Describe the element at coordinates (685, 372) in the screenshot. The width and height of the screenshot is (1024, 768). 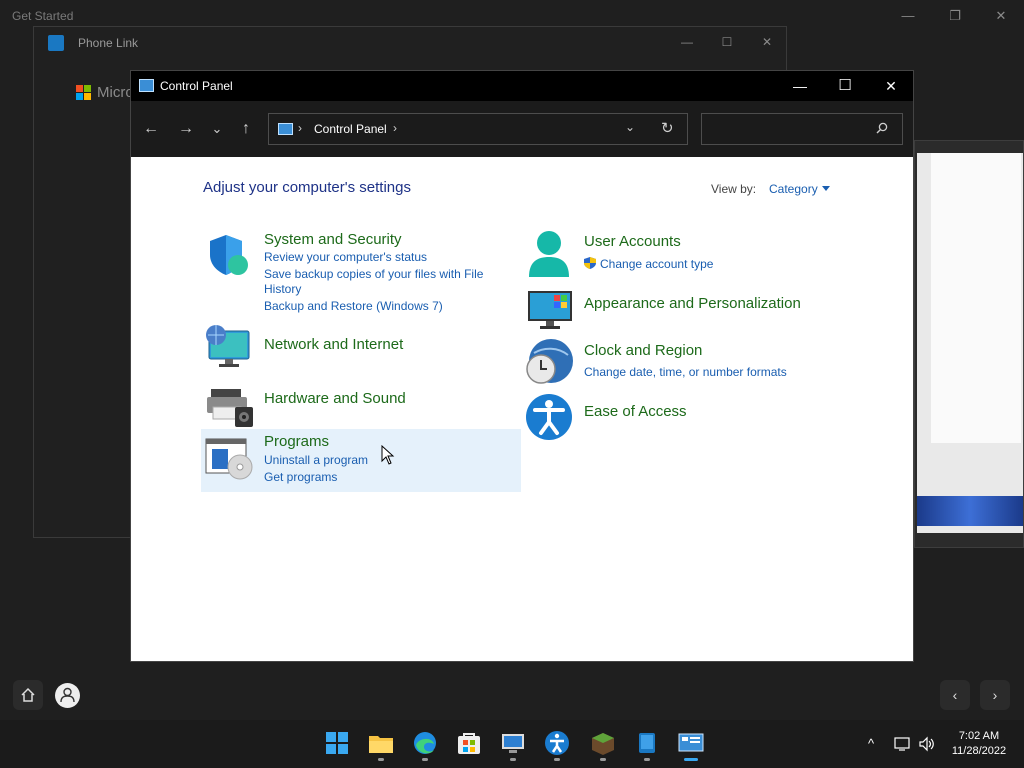
I see `change-date-time-link: Change date, time, or number formats` at that location.